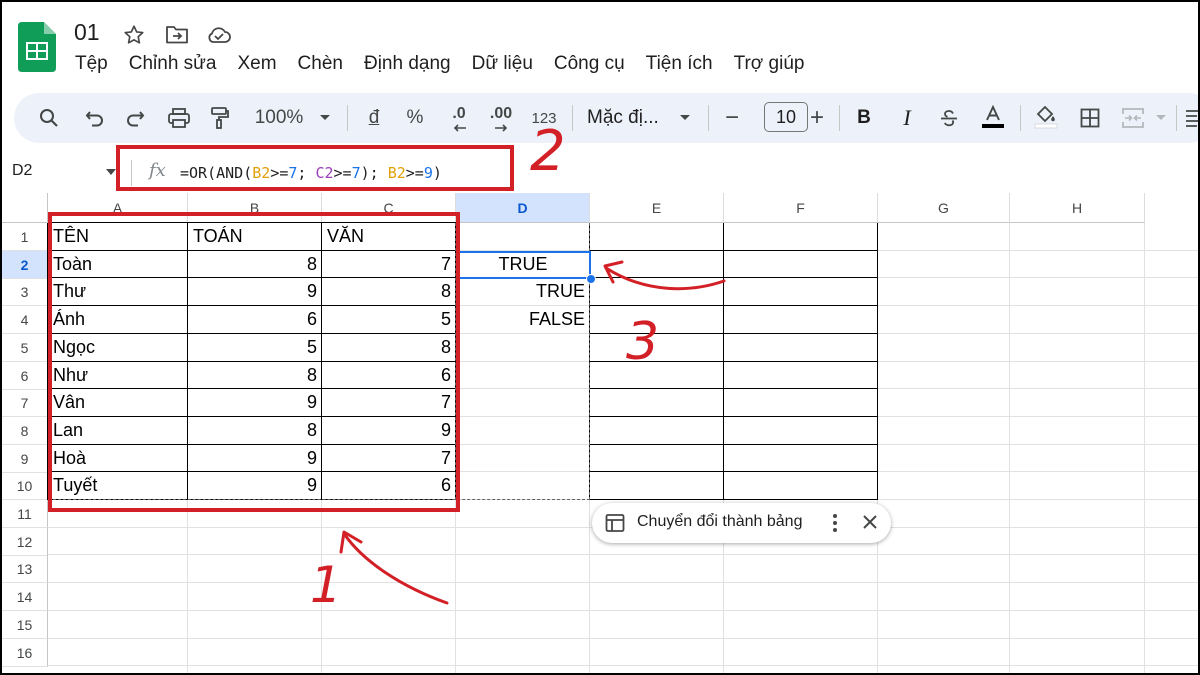 This screenshot has width=1200, height=675. I want to click on annotation-label-1: 1, so click(326, 585).